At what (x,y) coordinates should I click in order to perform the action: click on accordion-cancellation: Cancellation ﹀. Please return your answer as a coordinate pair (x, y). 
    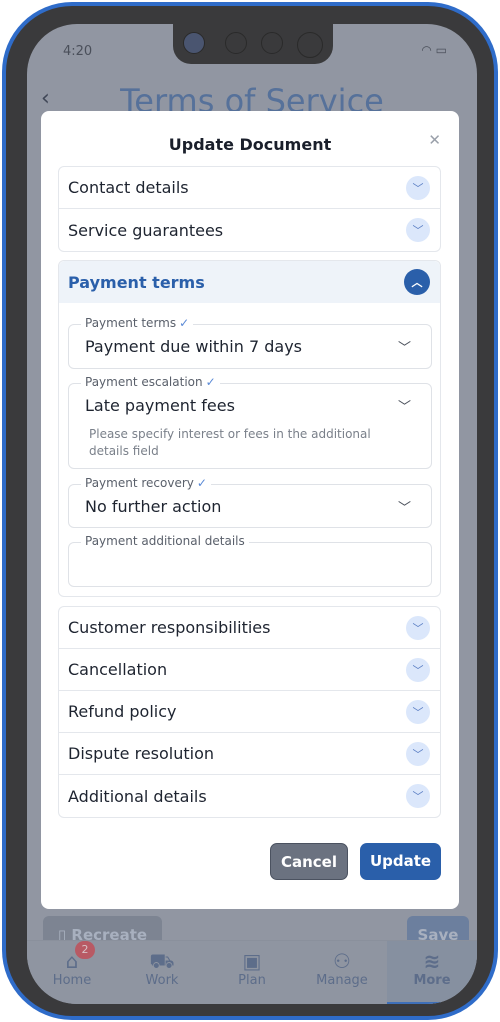
    Looking at the image, I should click on (249, 670).